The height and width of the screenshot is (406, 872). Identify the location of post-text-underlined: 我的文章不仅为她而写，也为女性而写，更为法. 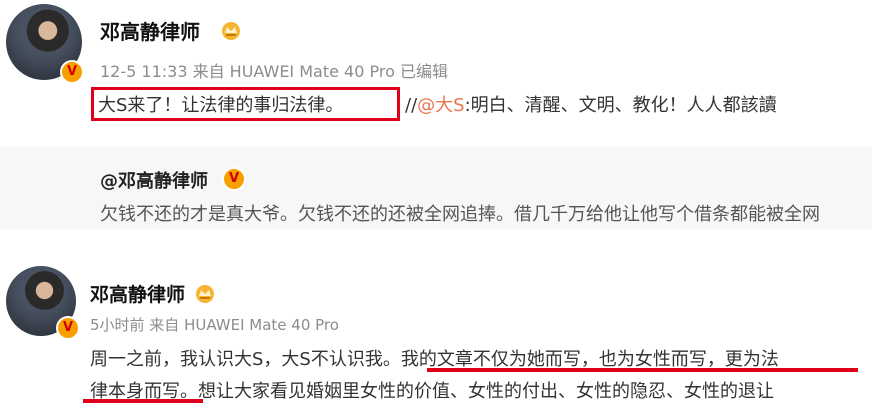
(589, 359).